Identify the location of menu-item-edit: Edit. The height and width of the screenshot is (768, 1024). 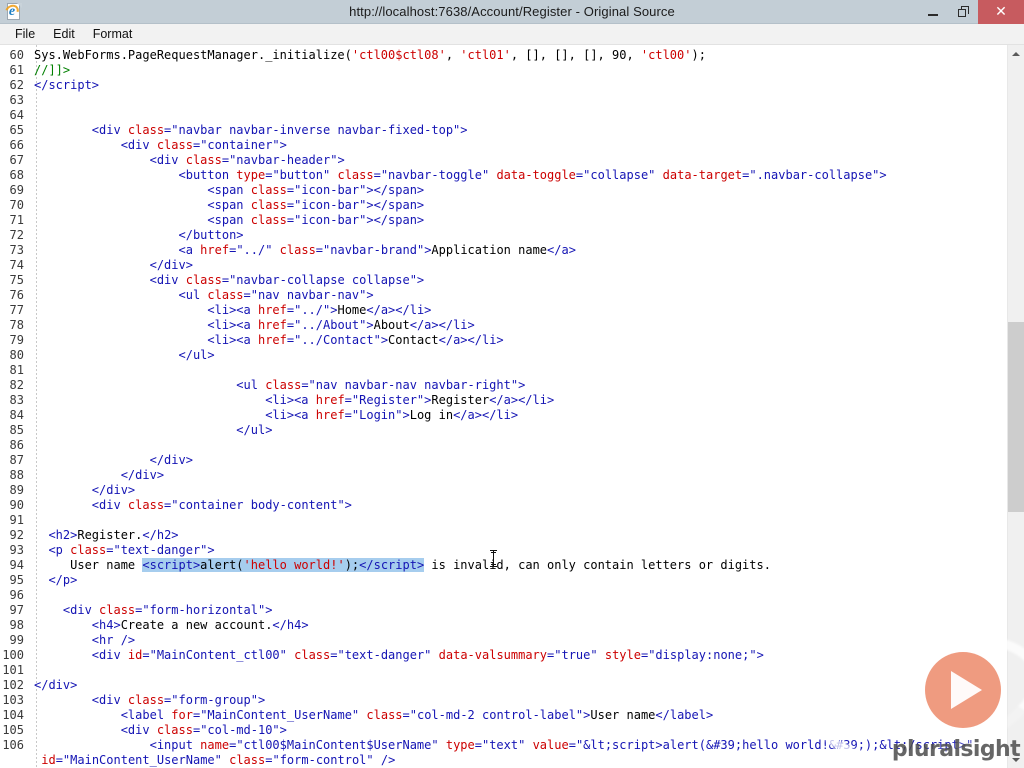
(64, 34).